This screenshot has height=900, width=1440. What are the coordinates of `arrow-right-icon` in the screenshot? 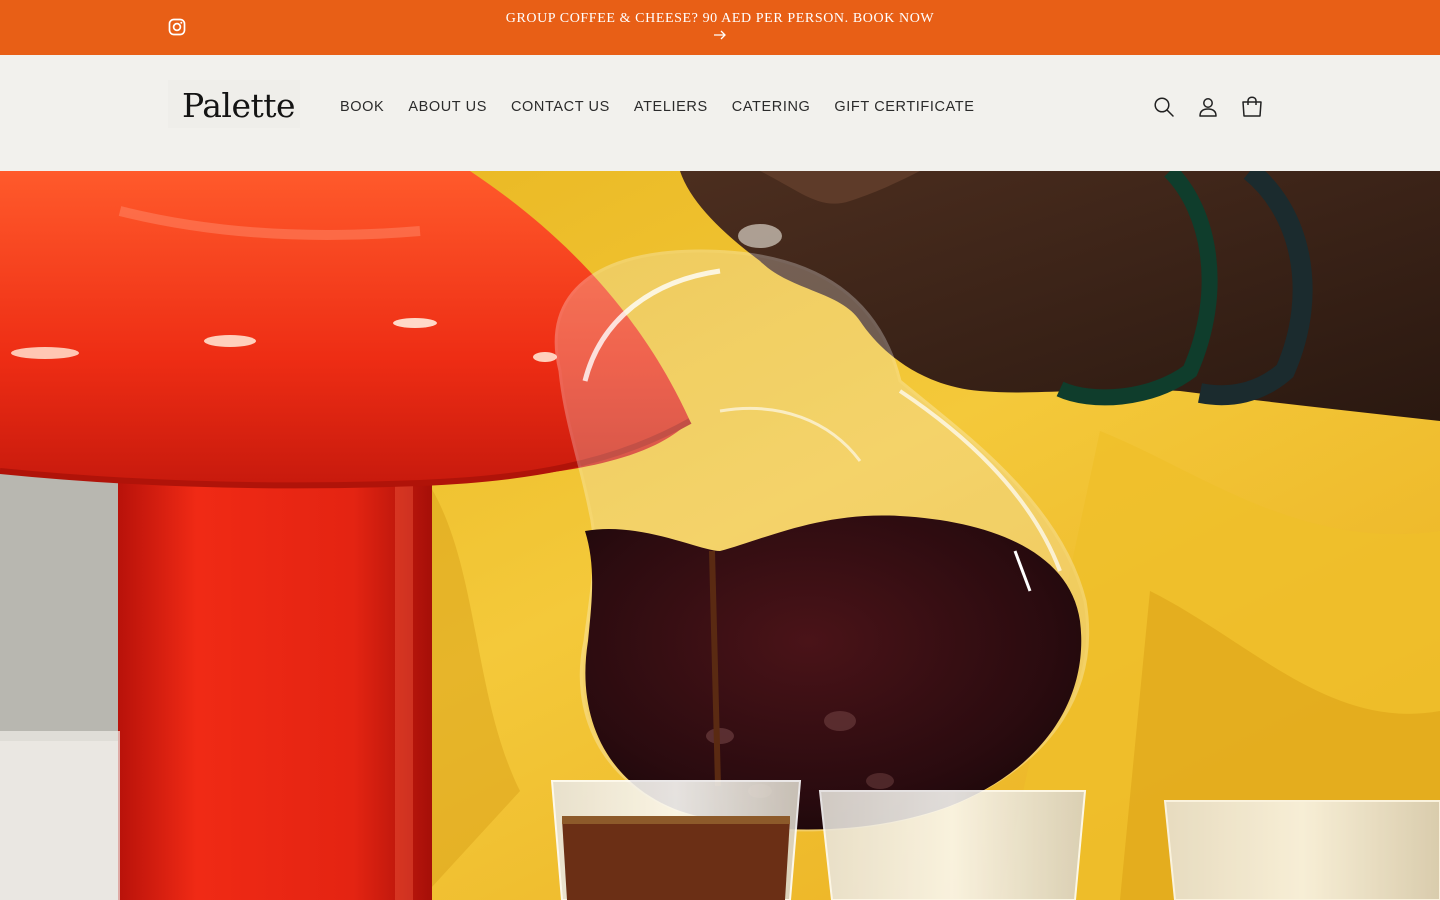 It's located at (720, 35).